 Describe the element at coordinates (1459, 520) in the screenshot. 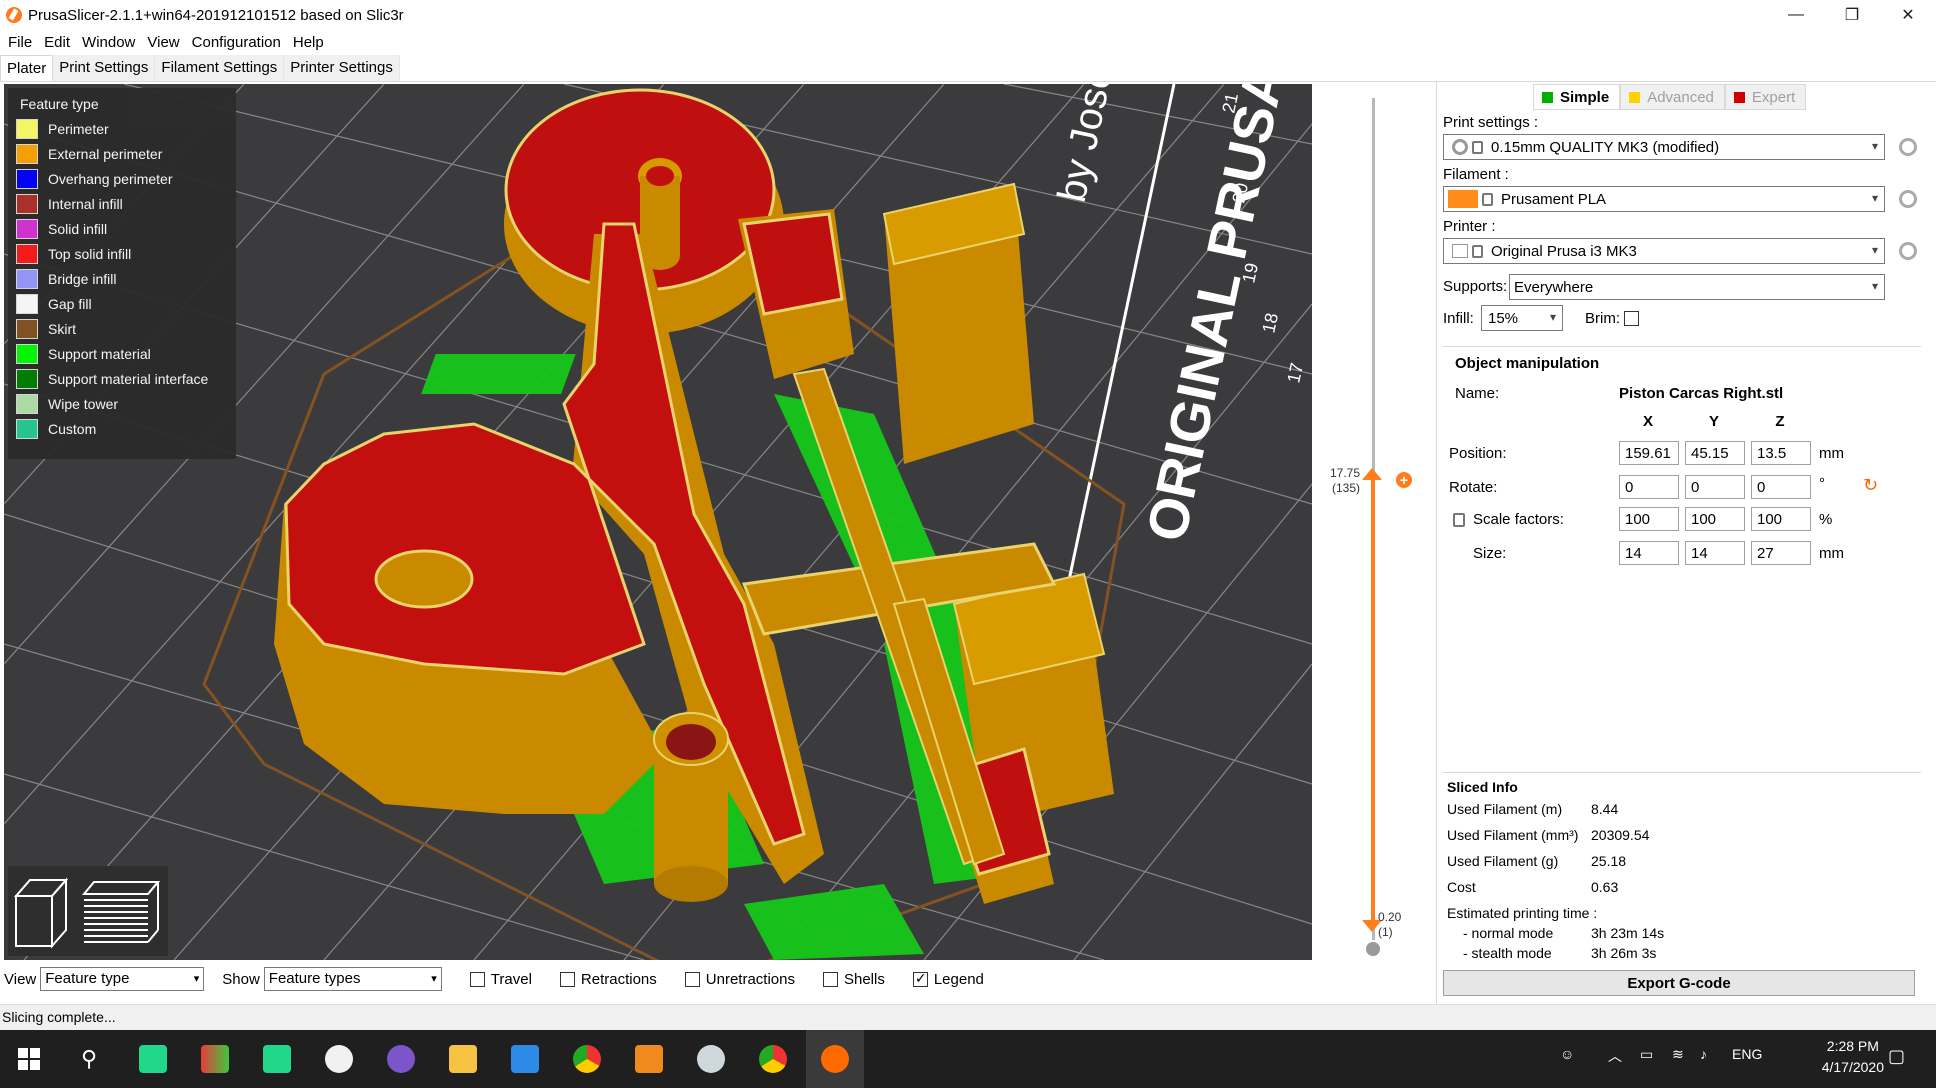

I see `scale-lock-icon` at that location.